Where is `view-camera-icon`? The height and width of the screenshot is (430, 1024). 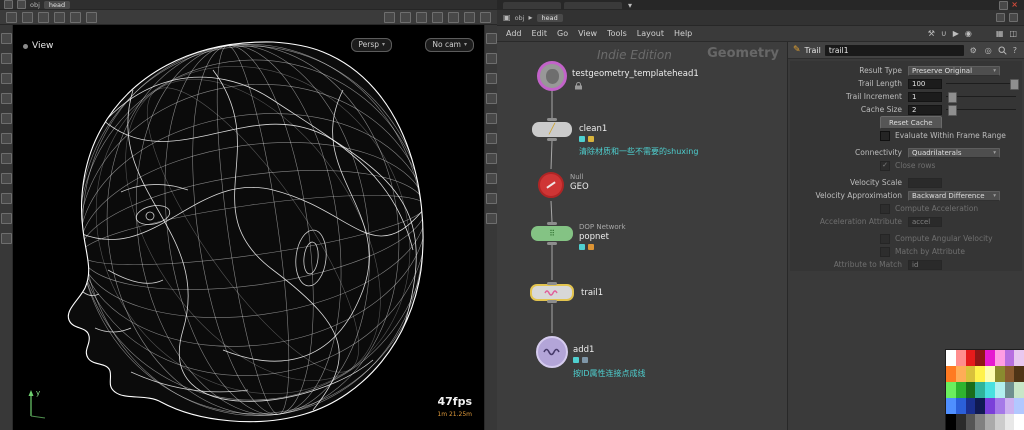
view-camera-icon is located at coordinates (491, 178).